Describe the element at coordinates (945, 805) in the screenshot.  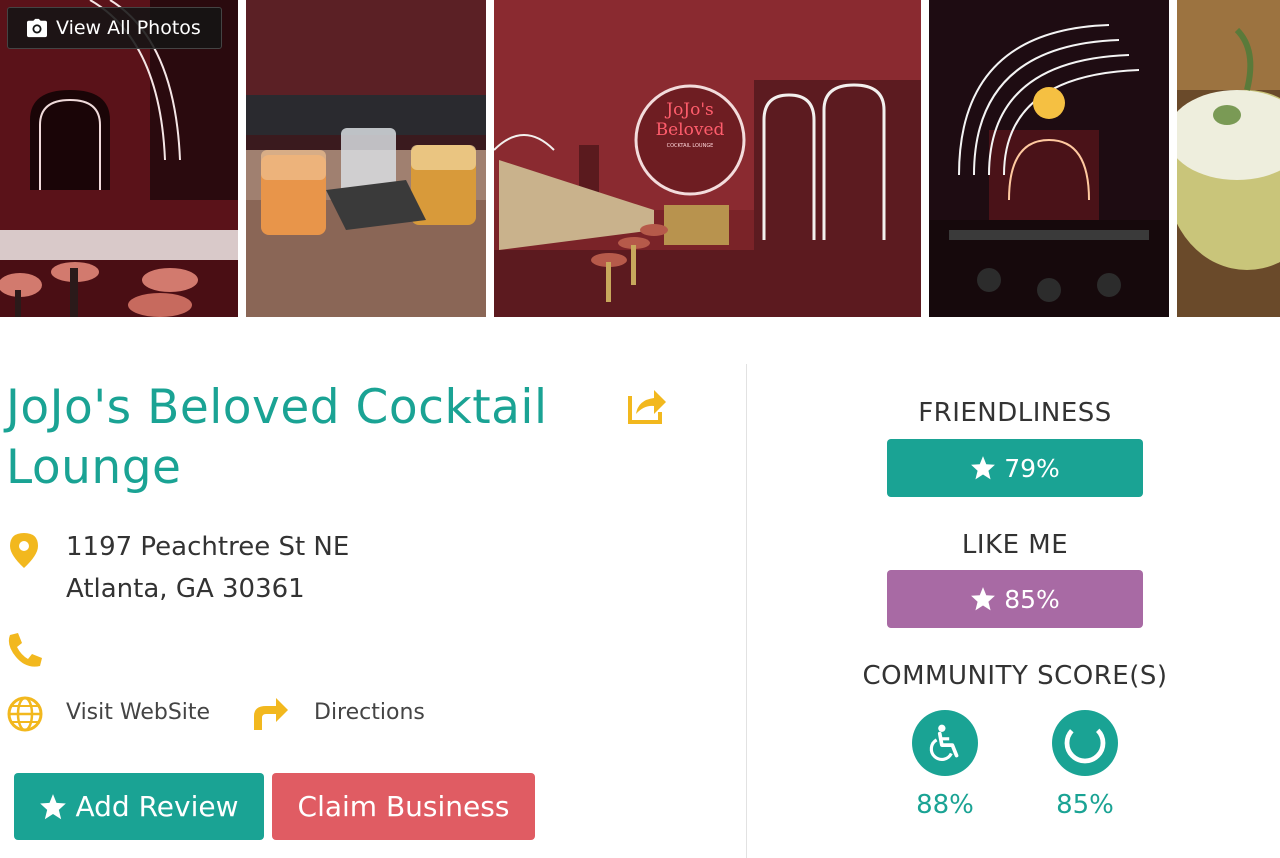
I see `community-score-accessibility: 88%` at that location.